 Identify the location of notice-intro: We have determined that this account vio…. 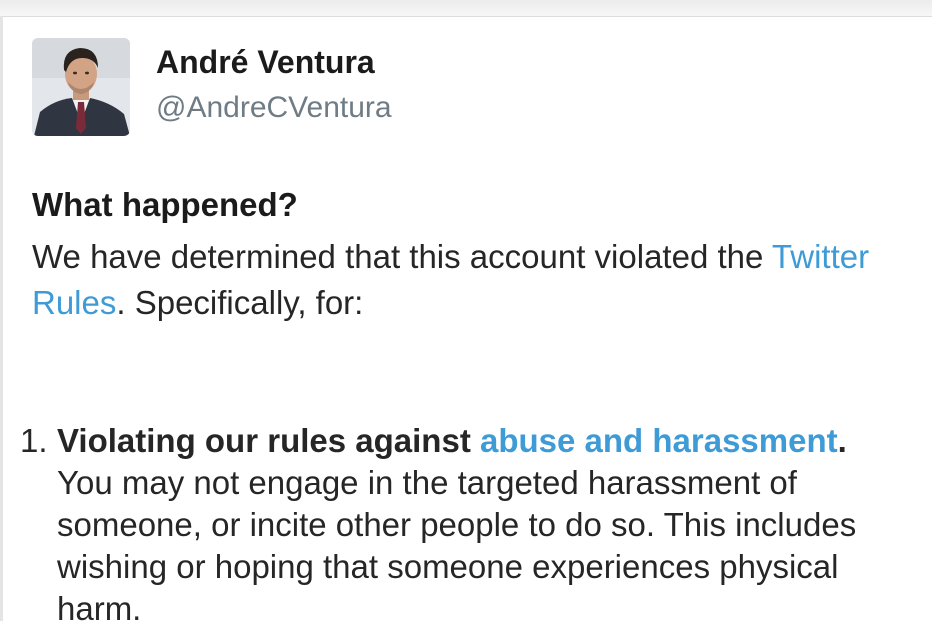
(472, 280).